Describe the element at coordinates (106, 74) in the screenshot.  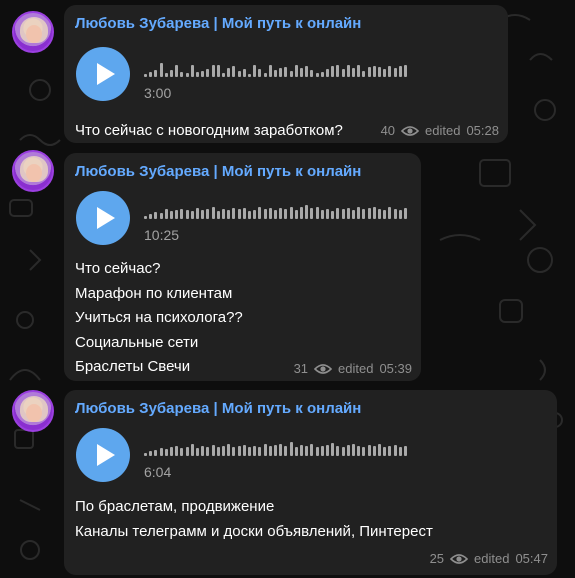
I see `play-icon` at that location.